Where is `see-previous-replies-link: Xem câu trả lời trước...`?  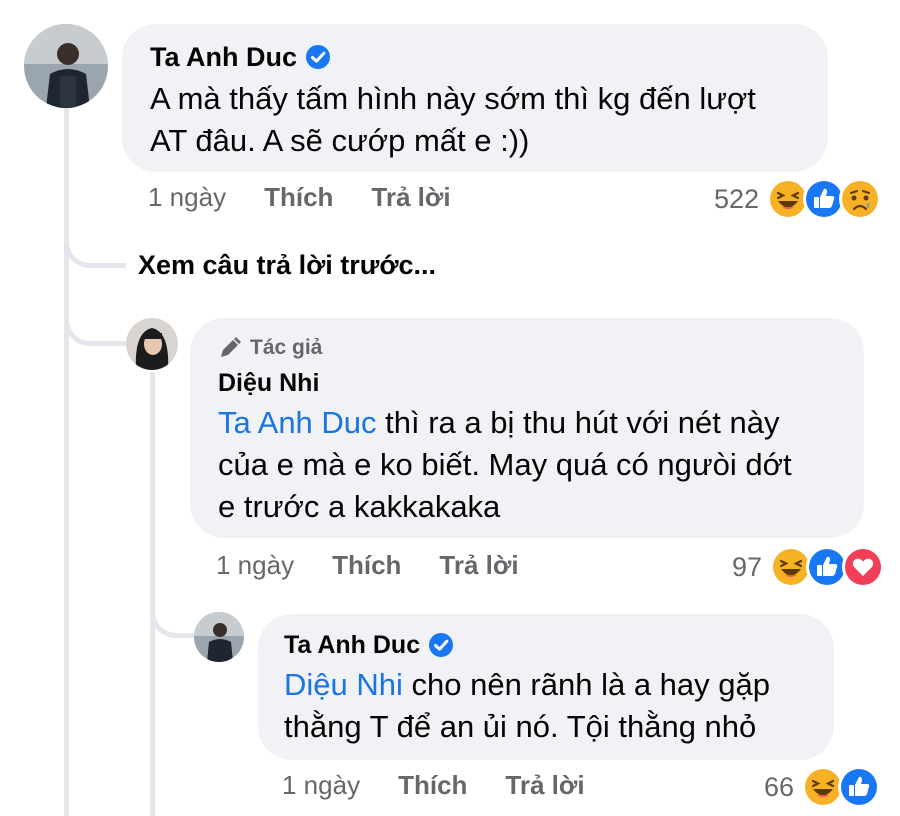 see-previous-replies-link: Xem câu trả lời trước... is located at coordinates (287, 265).